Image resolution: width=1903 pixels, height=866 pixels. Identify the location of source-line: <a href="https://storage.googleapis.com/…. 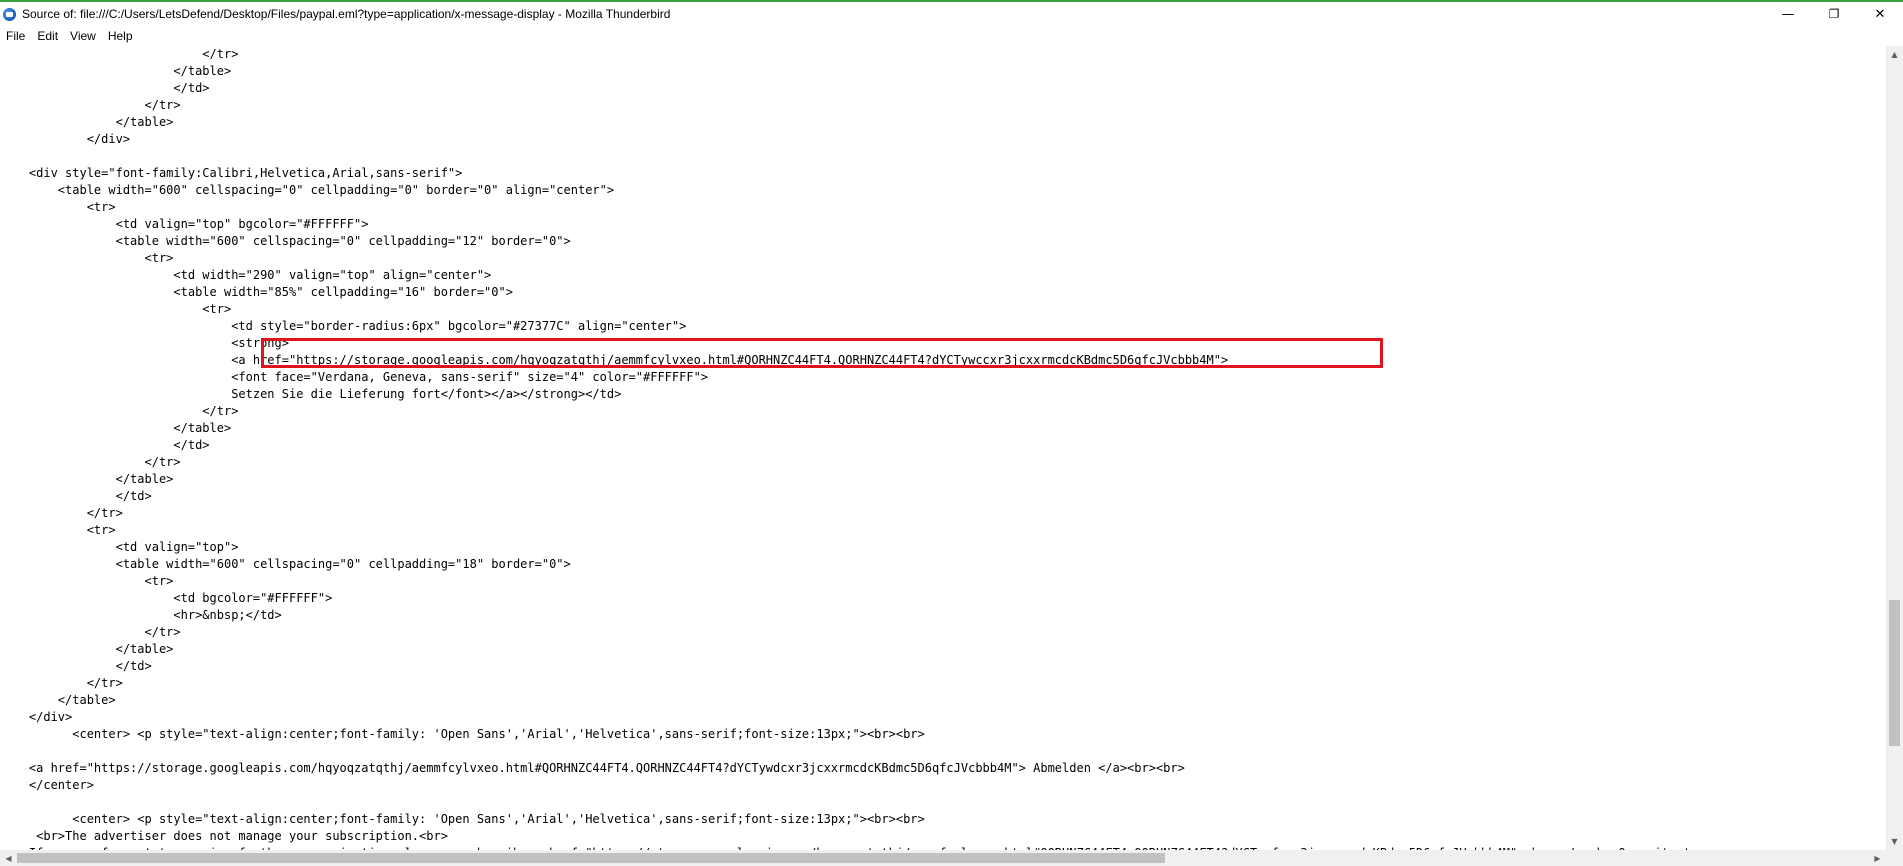
(592, 768).